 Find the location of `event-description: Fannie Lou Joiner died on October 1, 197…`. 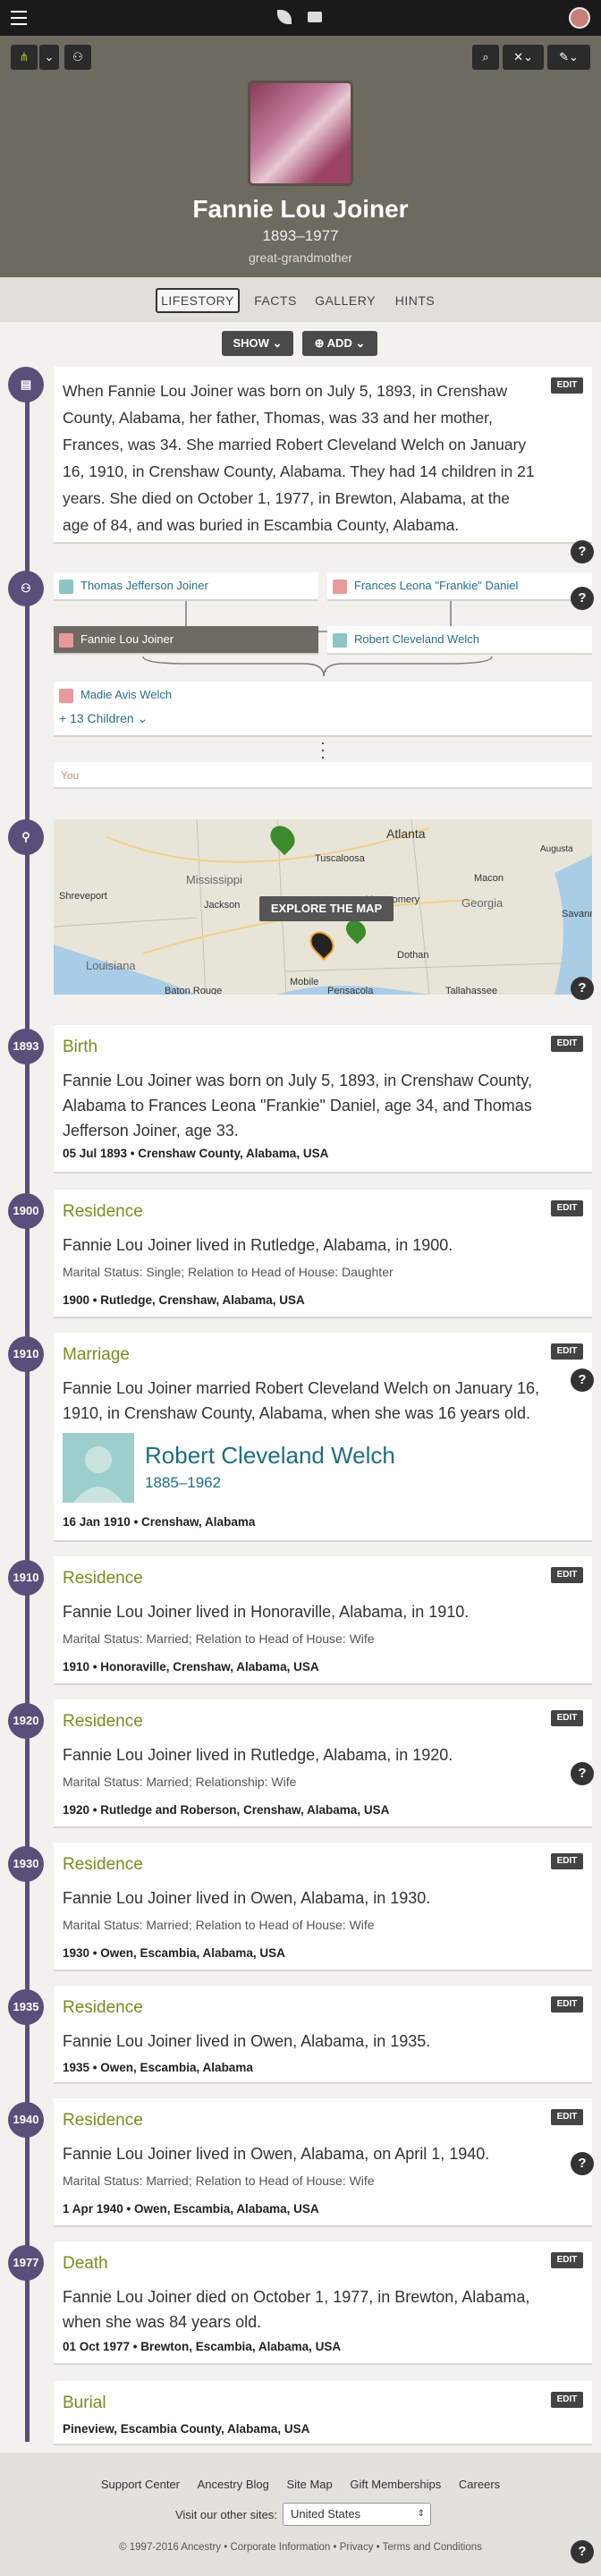

event-description: Fannie Lou Joiner died on October 1, 197… is located at coordinates (296, 2309).